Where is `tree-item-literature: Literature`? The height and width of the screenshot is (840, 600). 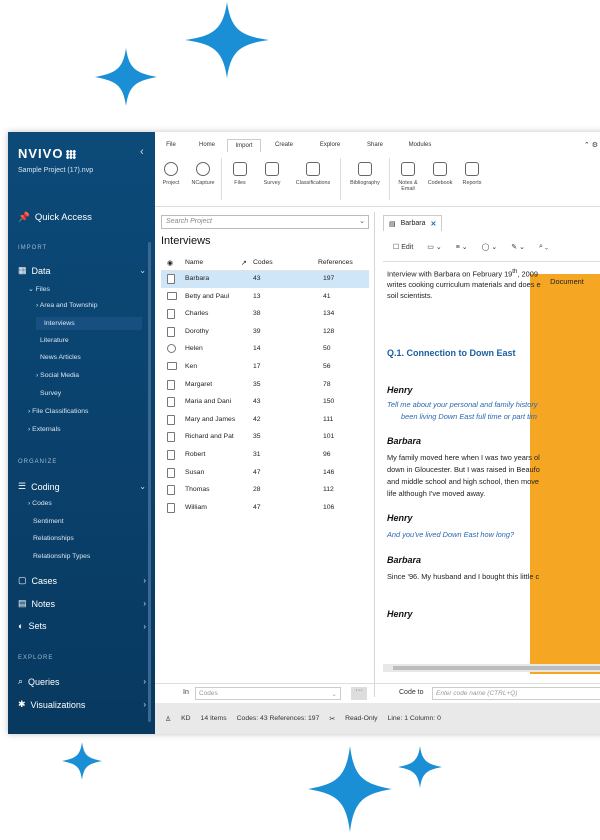 tree-item-literature: Literature is located at coordinates (54, 340).